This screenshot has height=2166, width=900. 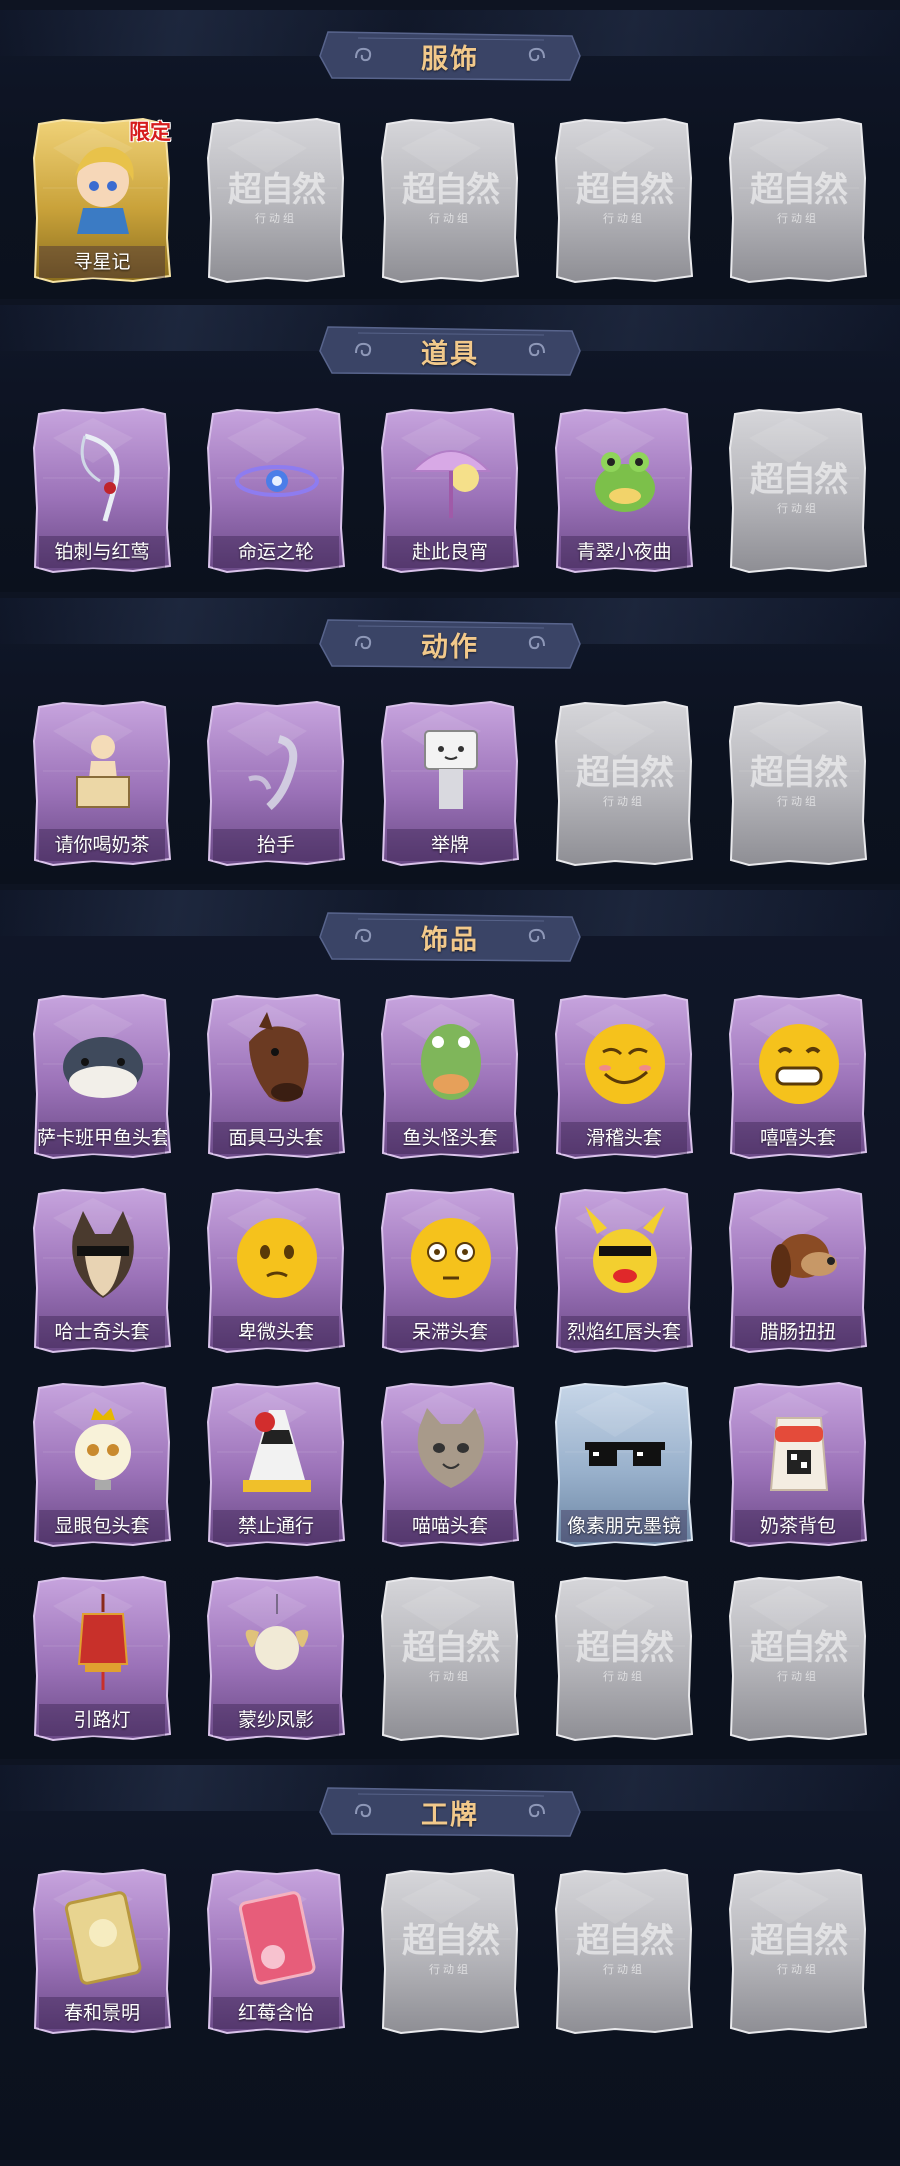 What do you see at coordinates (103, 1938) in the screenshot?
I see `gold-badge-icon` at bounding box center [103, 1938].